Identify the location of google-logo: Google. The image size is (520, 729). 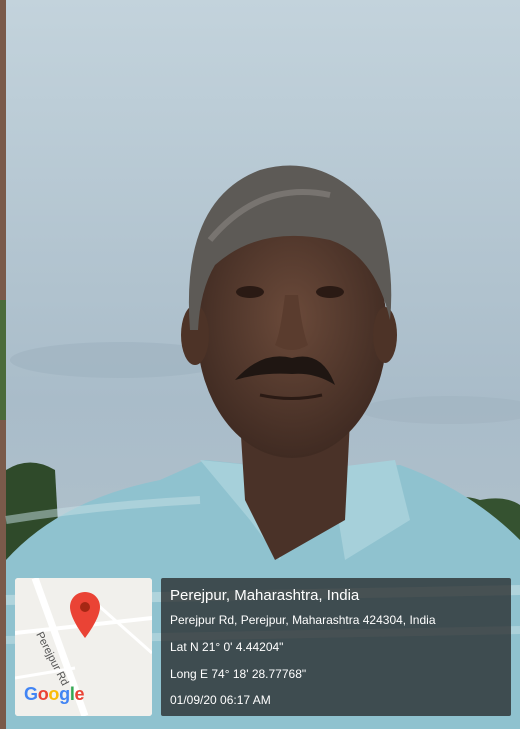
(54, 694).